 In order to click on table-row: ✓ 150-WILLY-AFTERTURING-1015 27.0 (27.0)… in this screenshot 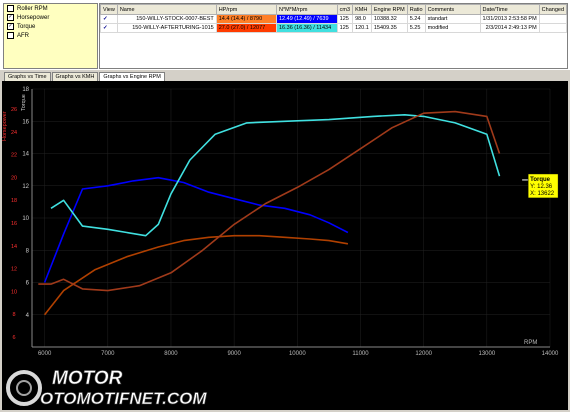, I will do `click(334, 28)`.